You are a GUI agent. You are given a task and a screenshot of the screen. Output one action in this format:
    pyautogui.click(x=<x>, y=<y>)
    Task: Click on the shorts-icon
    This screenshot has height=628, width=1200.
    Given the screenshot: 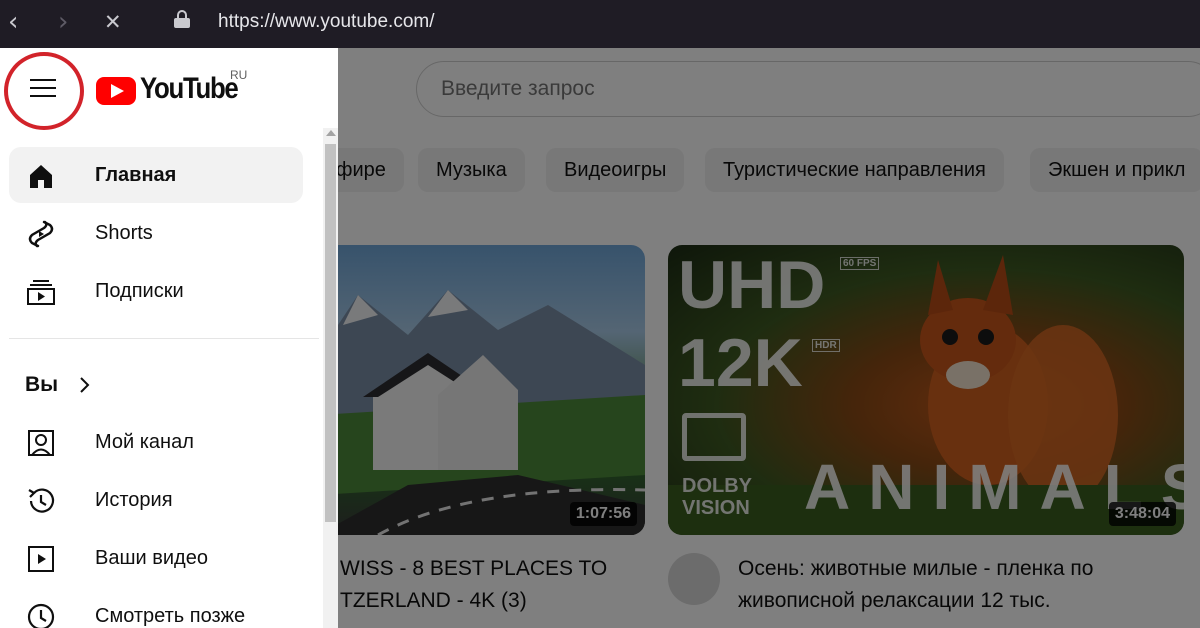 What is the action you would take?
    pyautogui.click(x=41, y=234)
    